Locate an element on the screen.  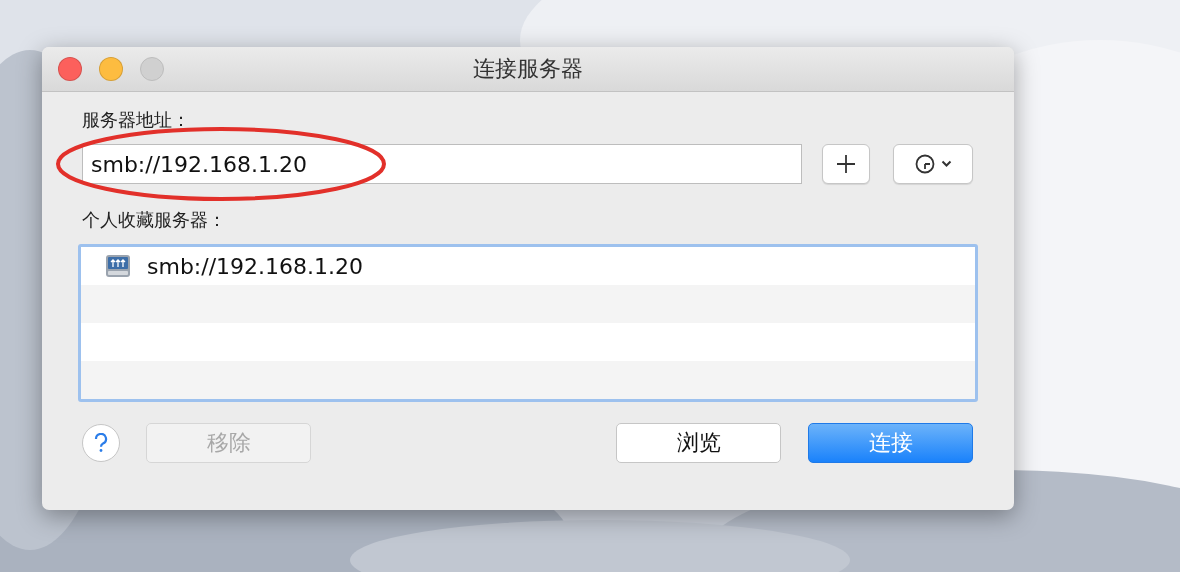
caret-icon is located at coordinates (946, 164).